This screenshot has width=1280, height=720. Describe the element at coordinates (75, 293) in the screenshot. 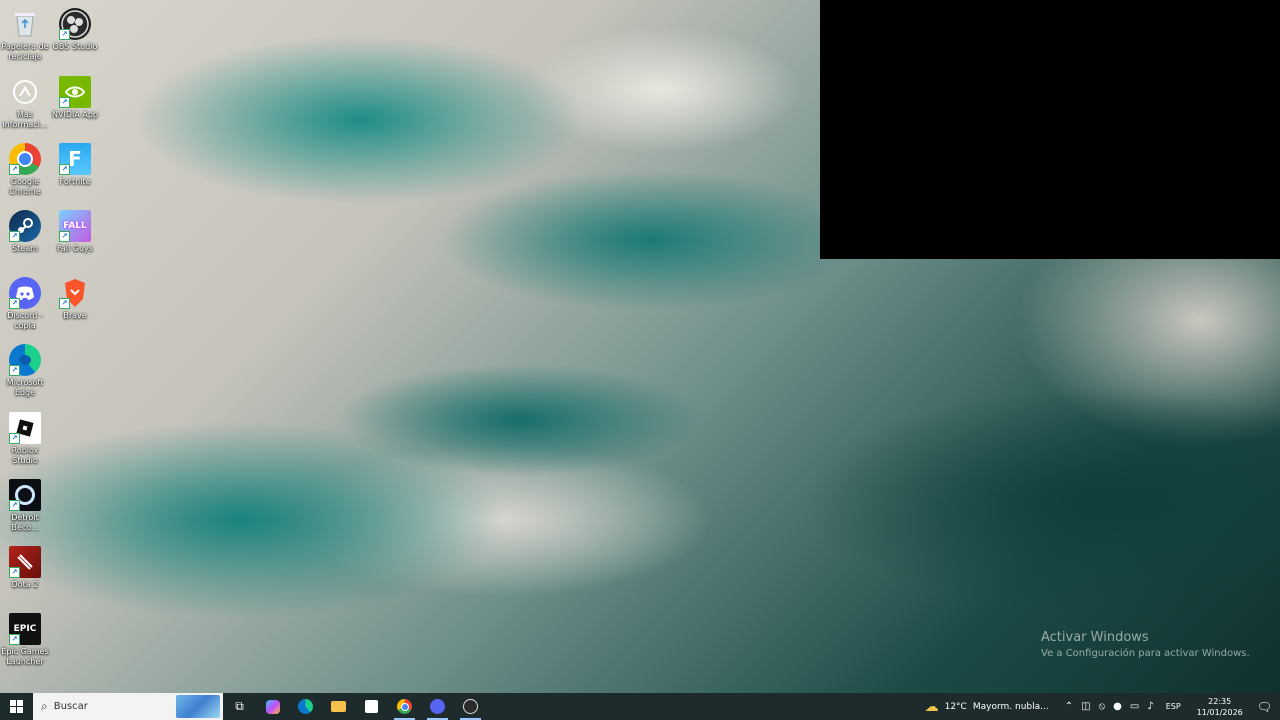

I see `brave-icon: ↗` at that location.